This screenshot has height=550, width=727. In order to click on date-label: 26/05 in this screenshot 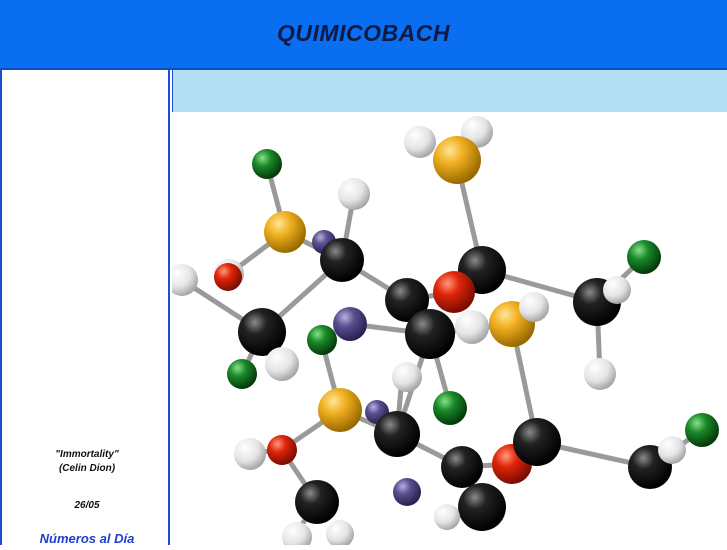, I will do `click(87, 505)`.